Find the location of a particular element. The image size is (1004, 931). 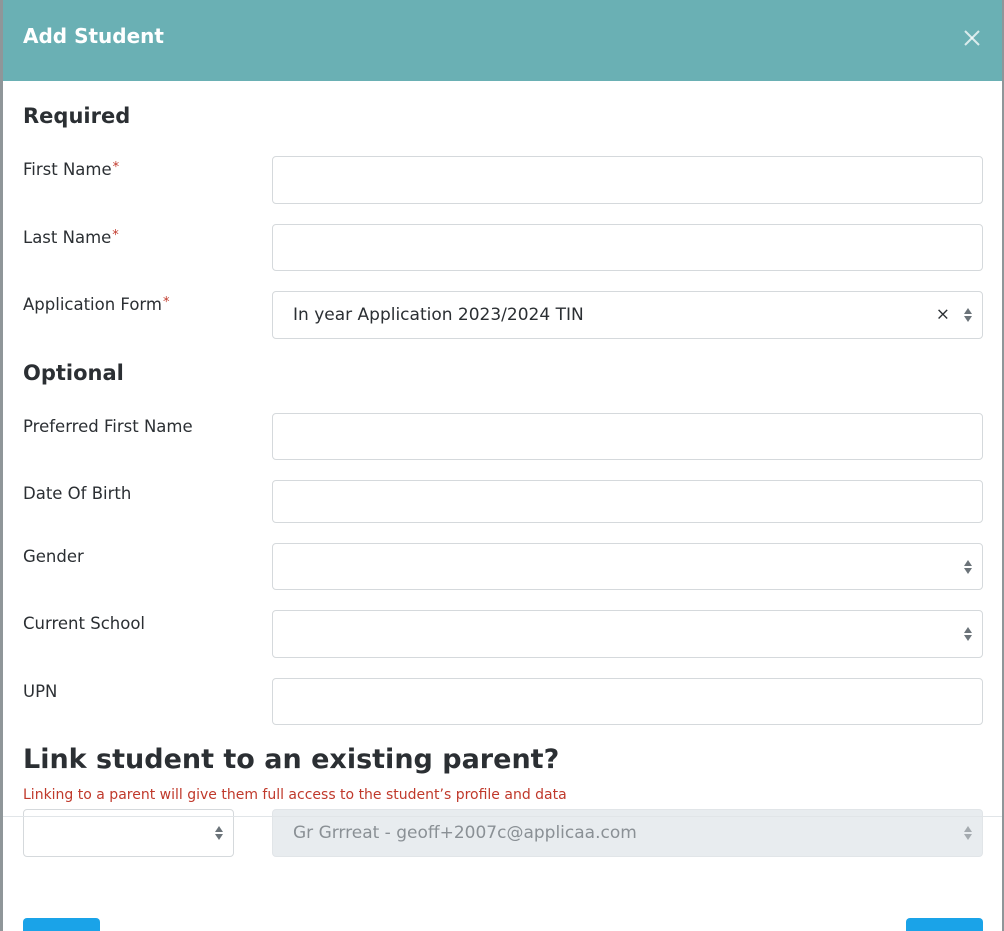

optional-heading: Optional is located at coordinates (73, 373).